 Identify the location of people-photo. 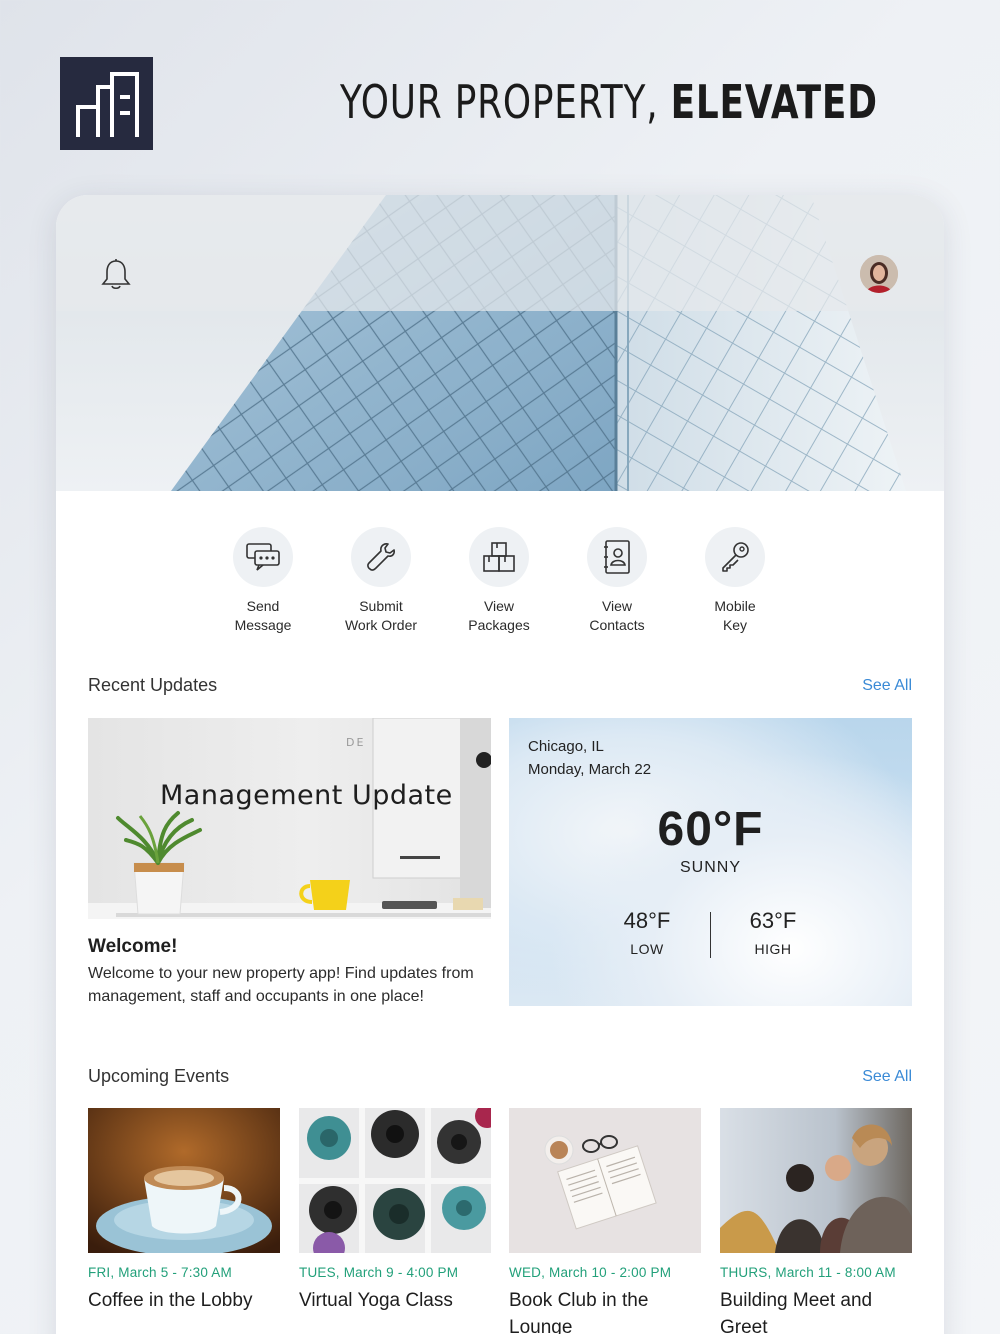
(816, 1180).